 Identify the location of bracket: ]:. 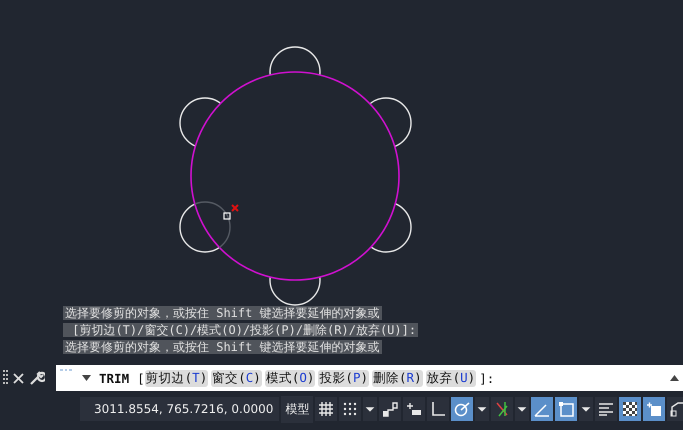
(486, 378).